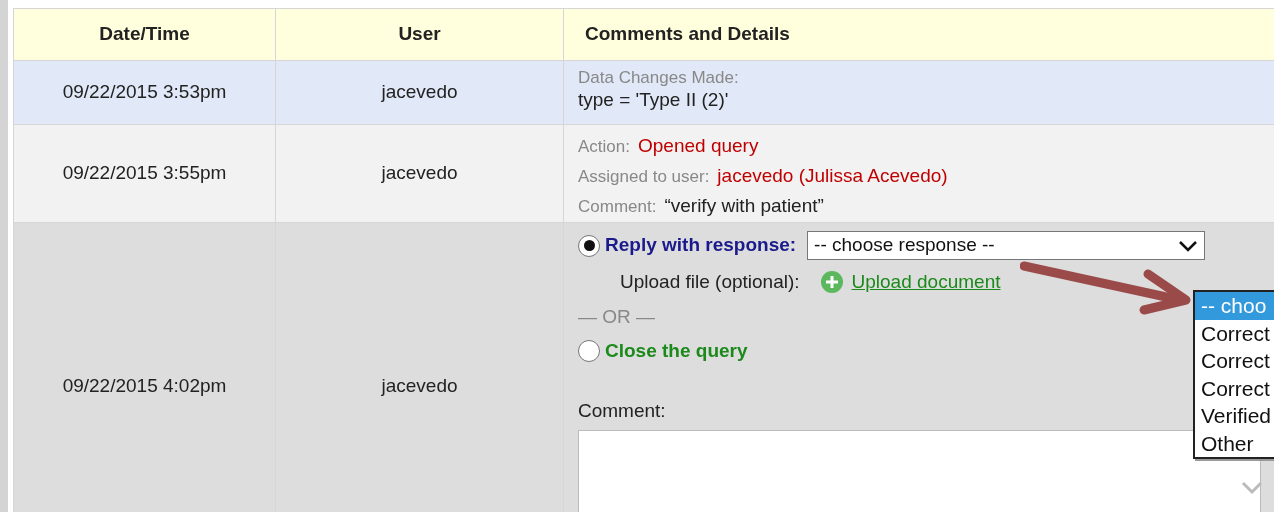  Describe the element at coordinates (744, 206) in the screenshot. I see `field-value: “verify with patient”` at that location.